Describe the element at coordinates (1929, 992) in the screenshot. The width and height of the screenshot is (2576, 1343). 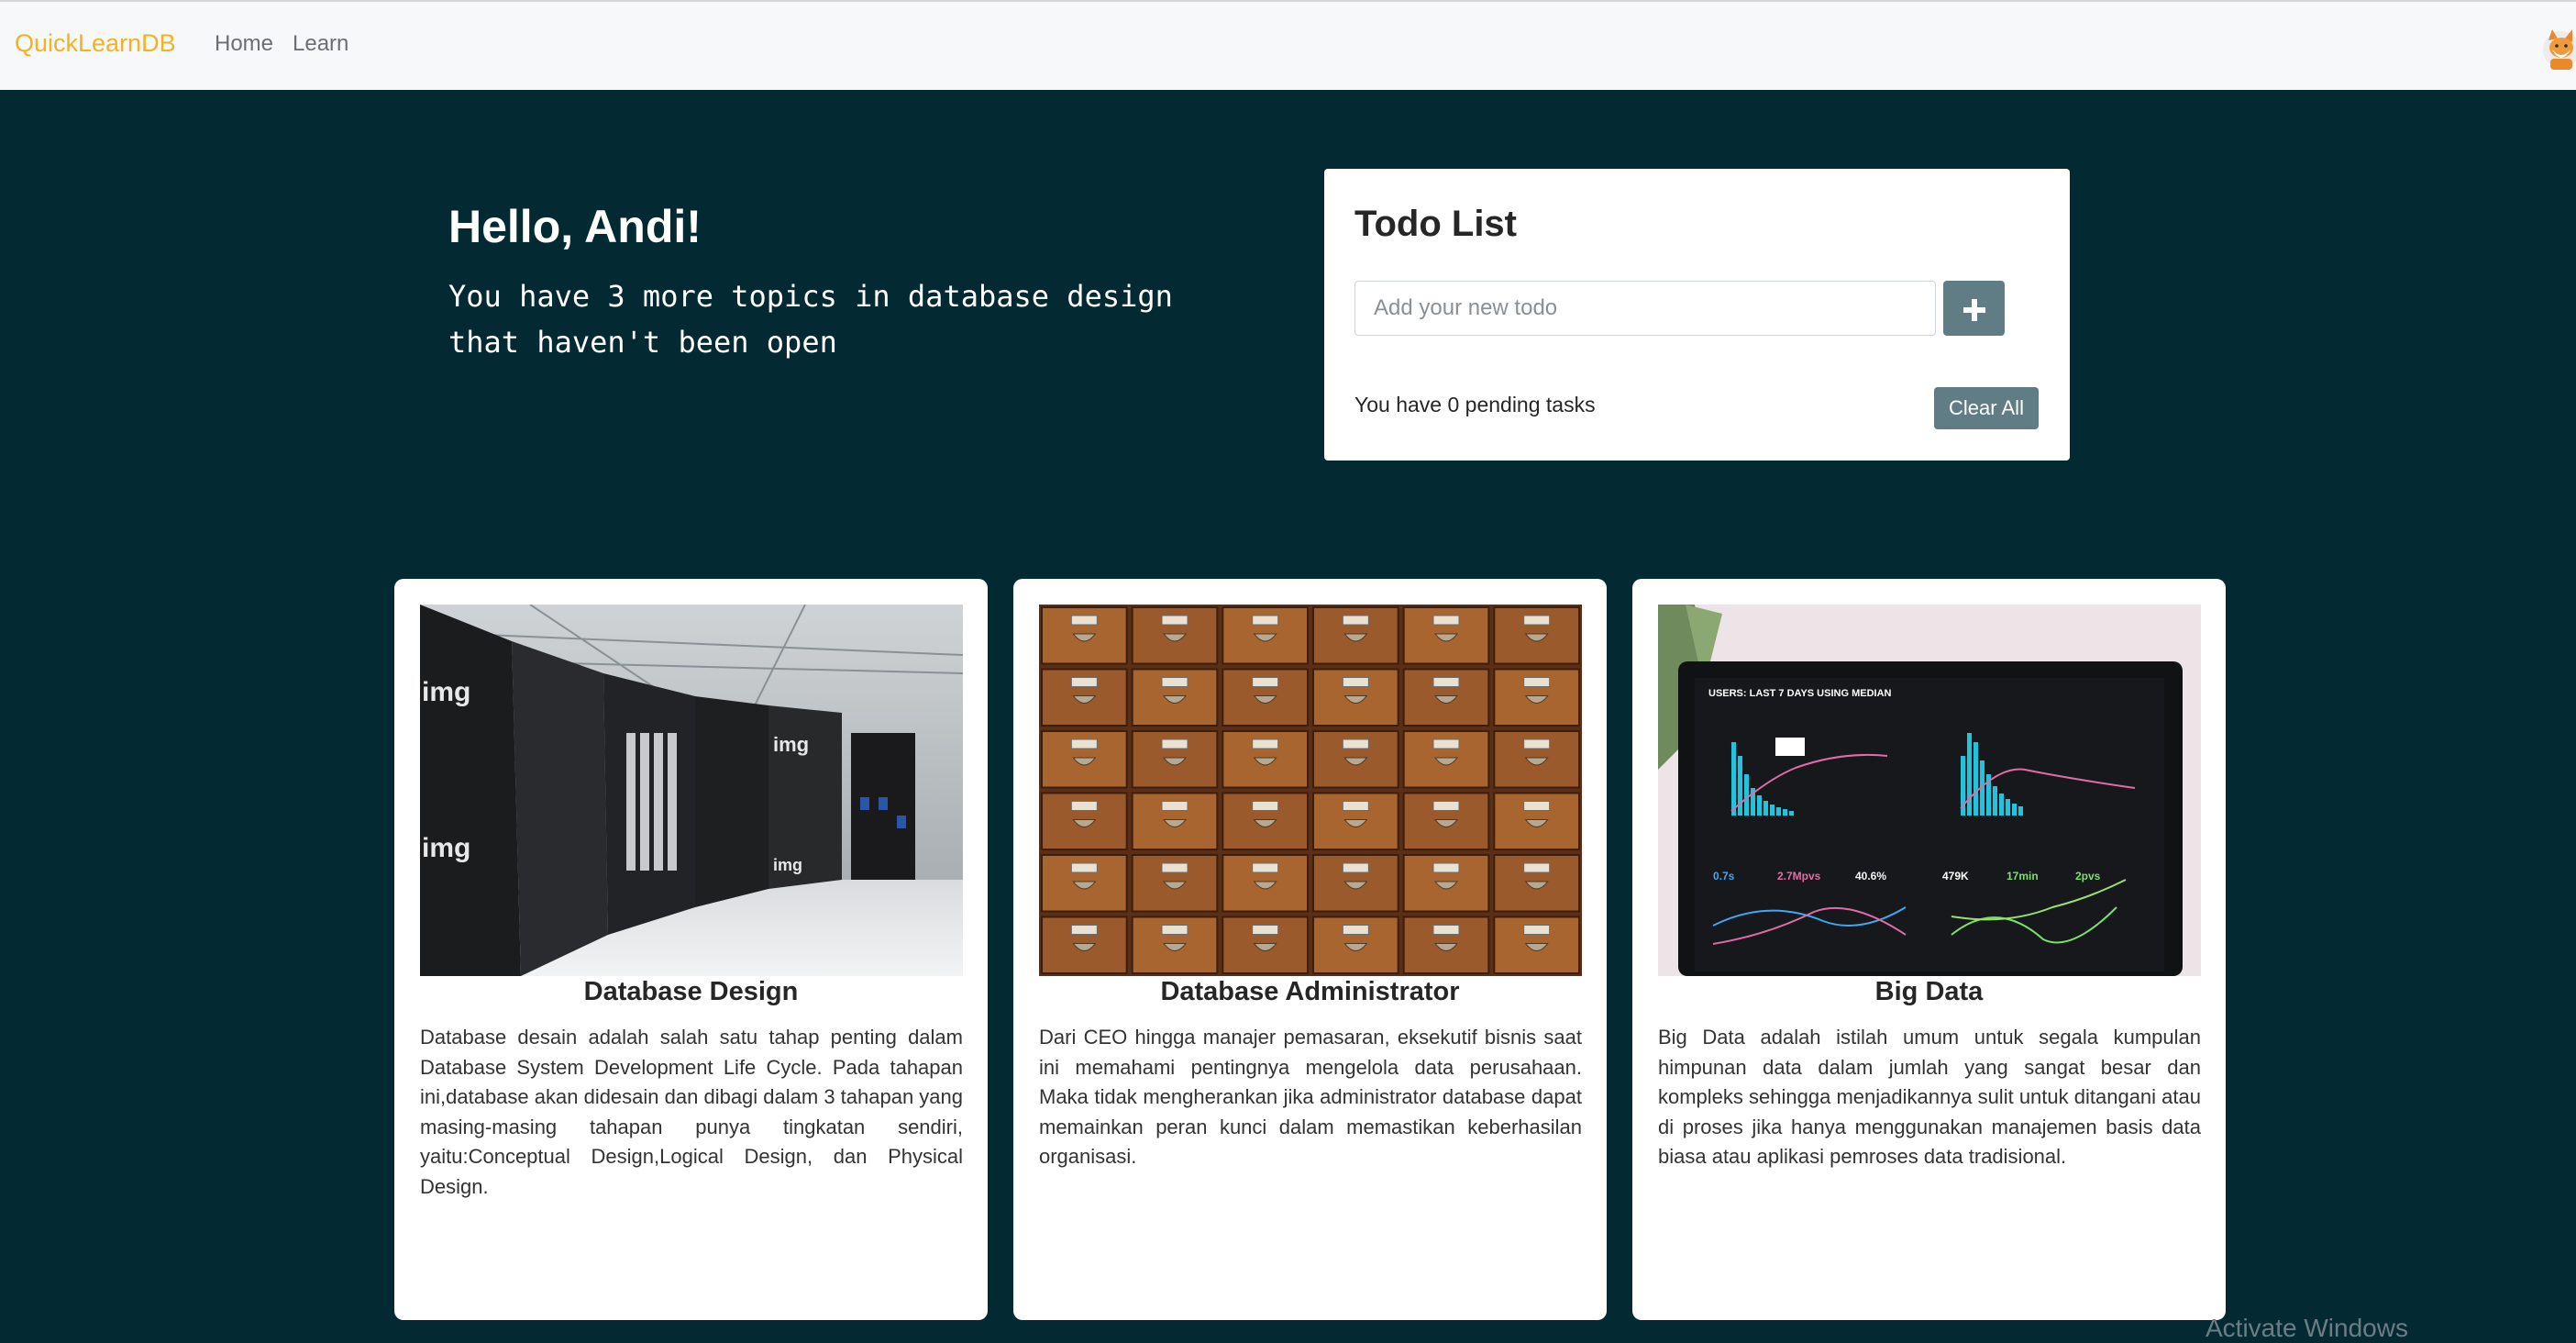
I see `card-title: Big Data` at that location.